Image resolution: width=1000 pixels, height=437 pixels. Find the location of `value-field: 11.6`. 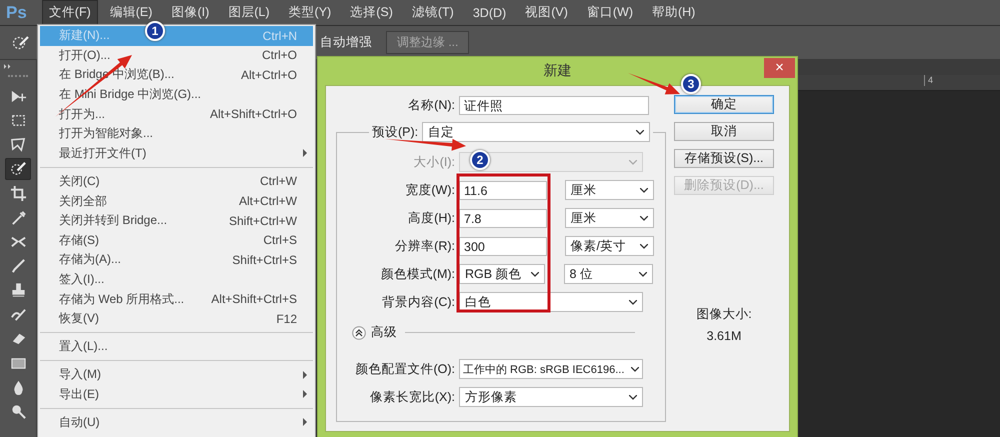

value-field: 11.6 is located at coordinates (503, 190).